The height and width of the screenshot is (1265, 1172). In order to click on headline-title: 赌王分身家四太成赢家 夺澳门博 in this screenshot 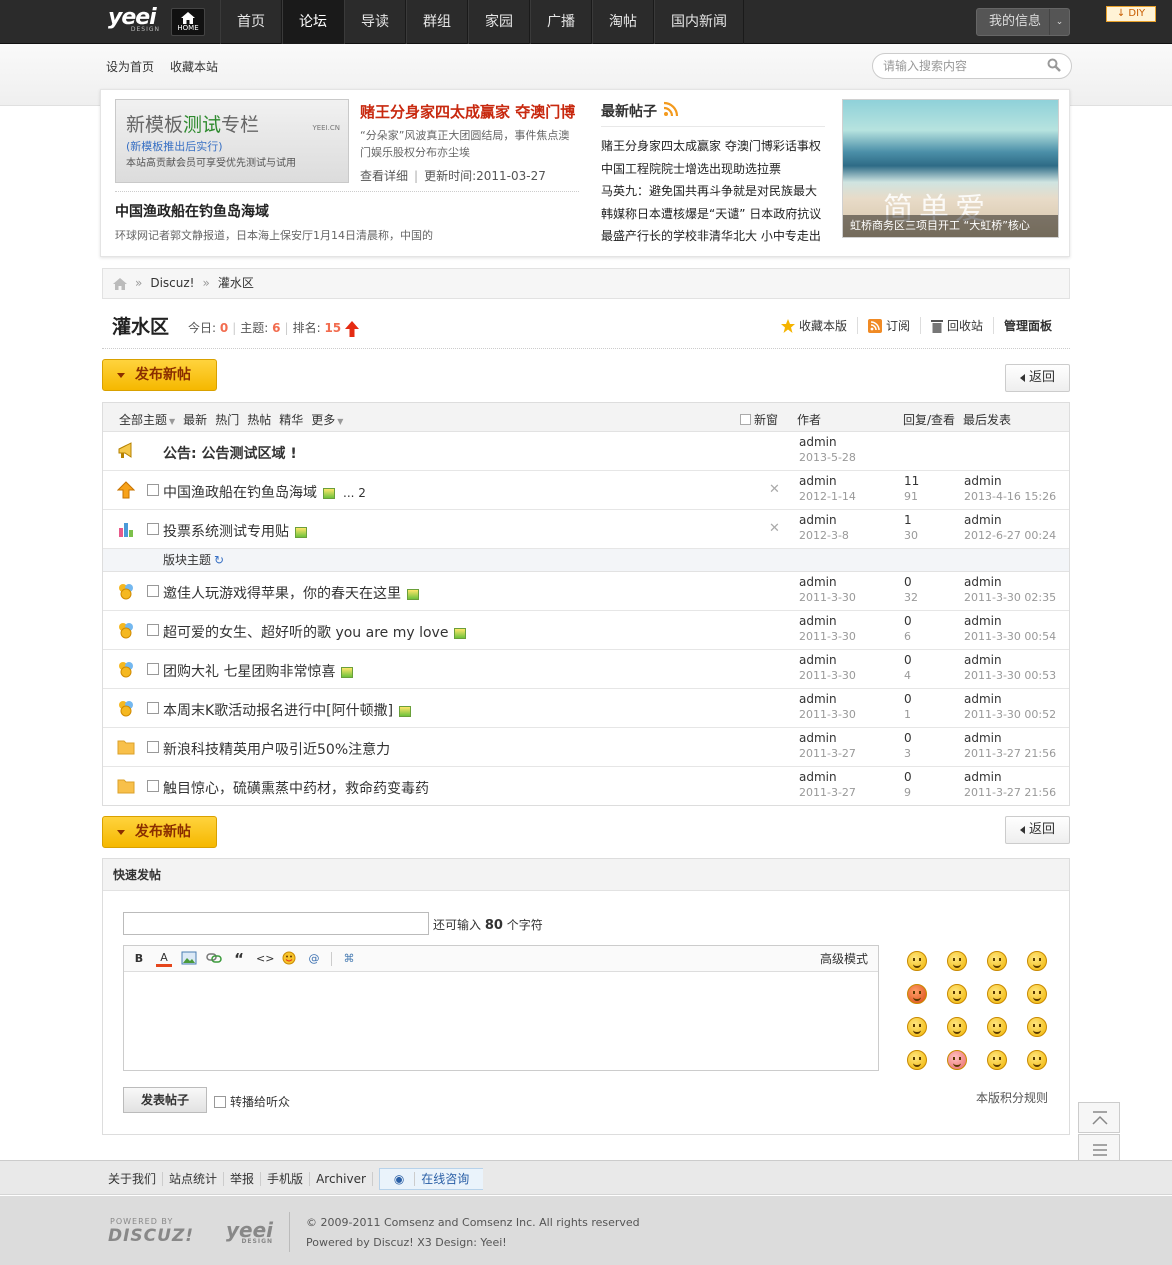, I will do `click(470, 111)`.